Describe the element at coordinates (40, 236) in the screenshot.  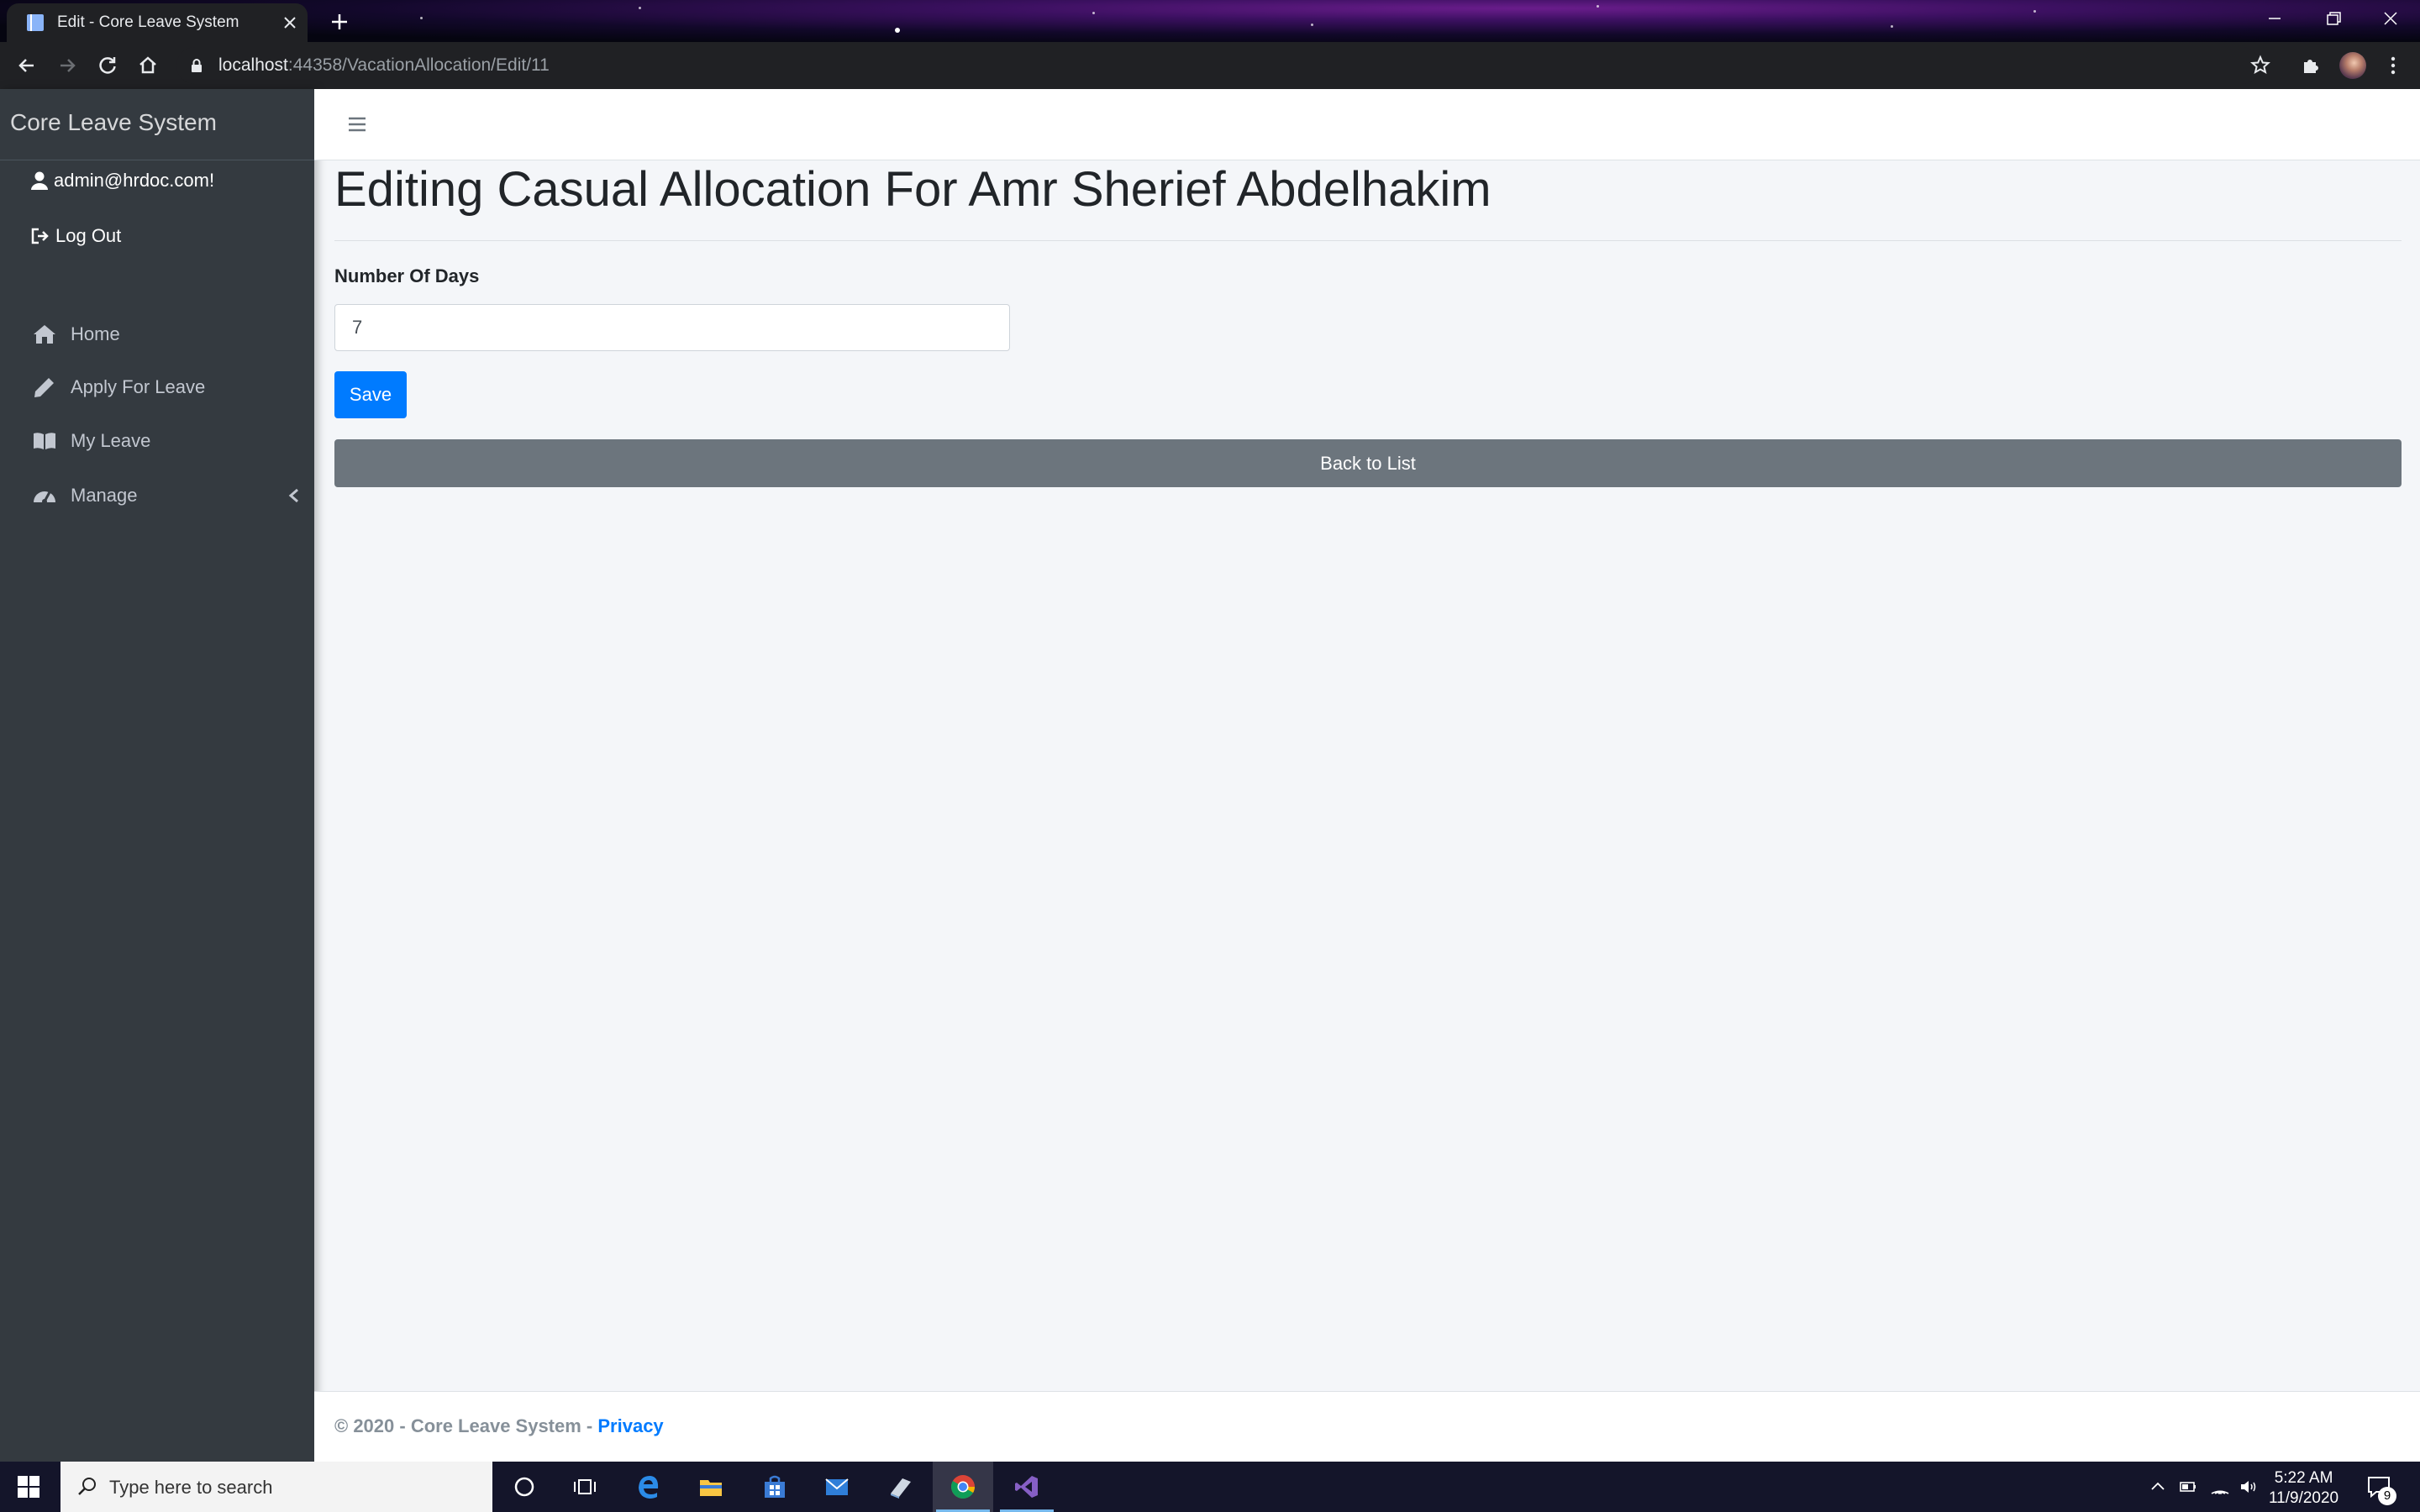
I see `logout-icon` at that location.